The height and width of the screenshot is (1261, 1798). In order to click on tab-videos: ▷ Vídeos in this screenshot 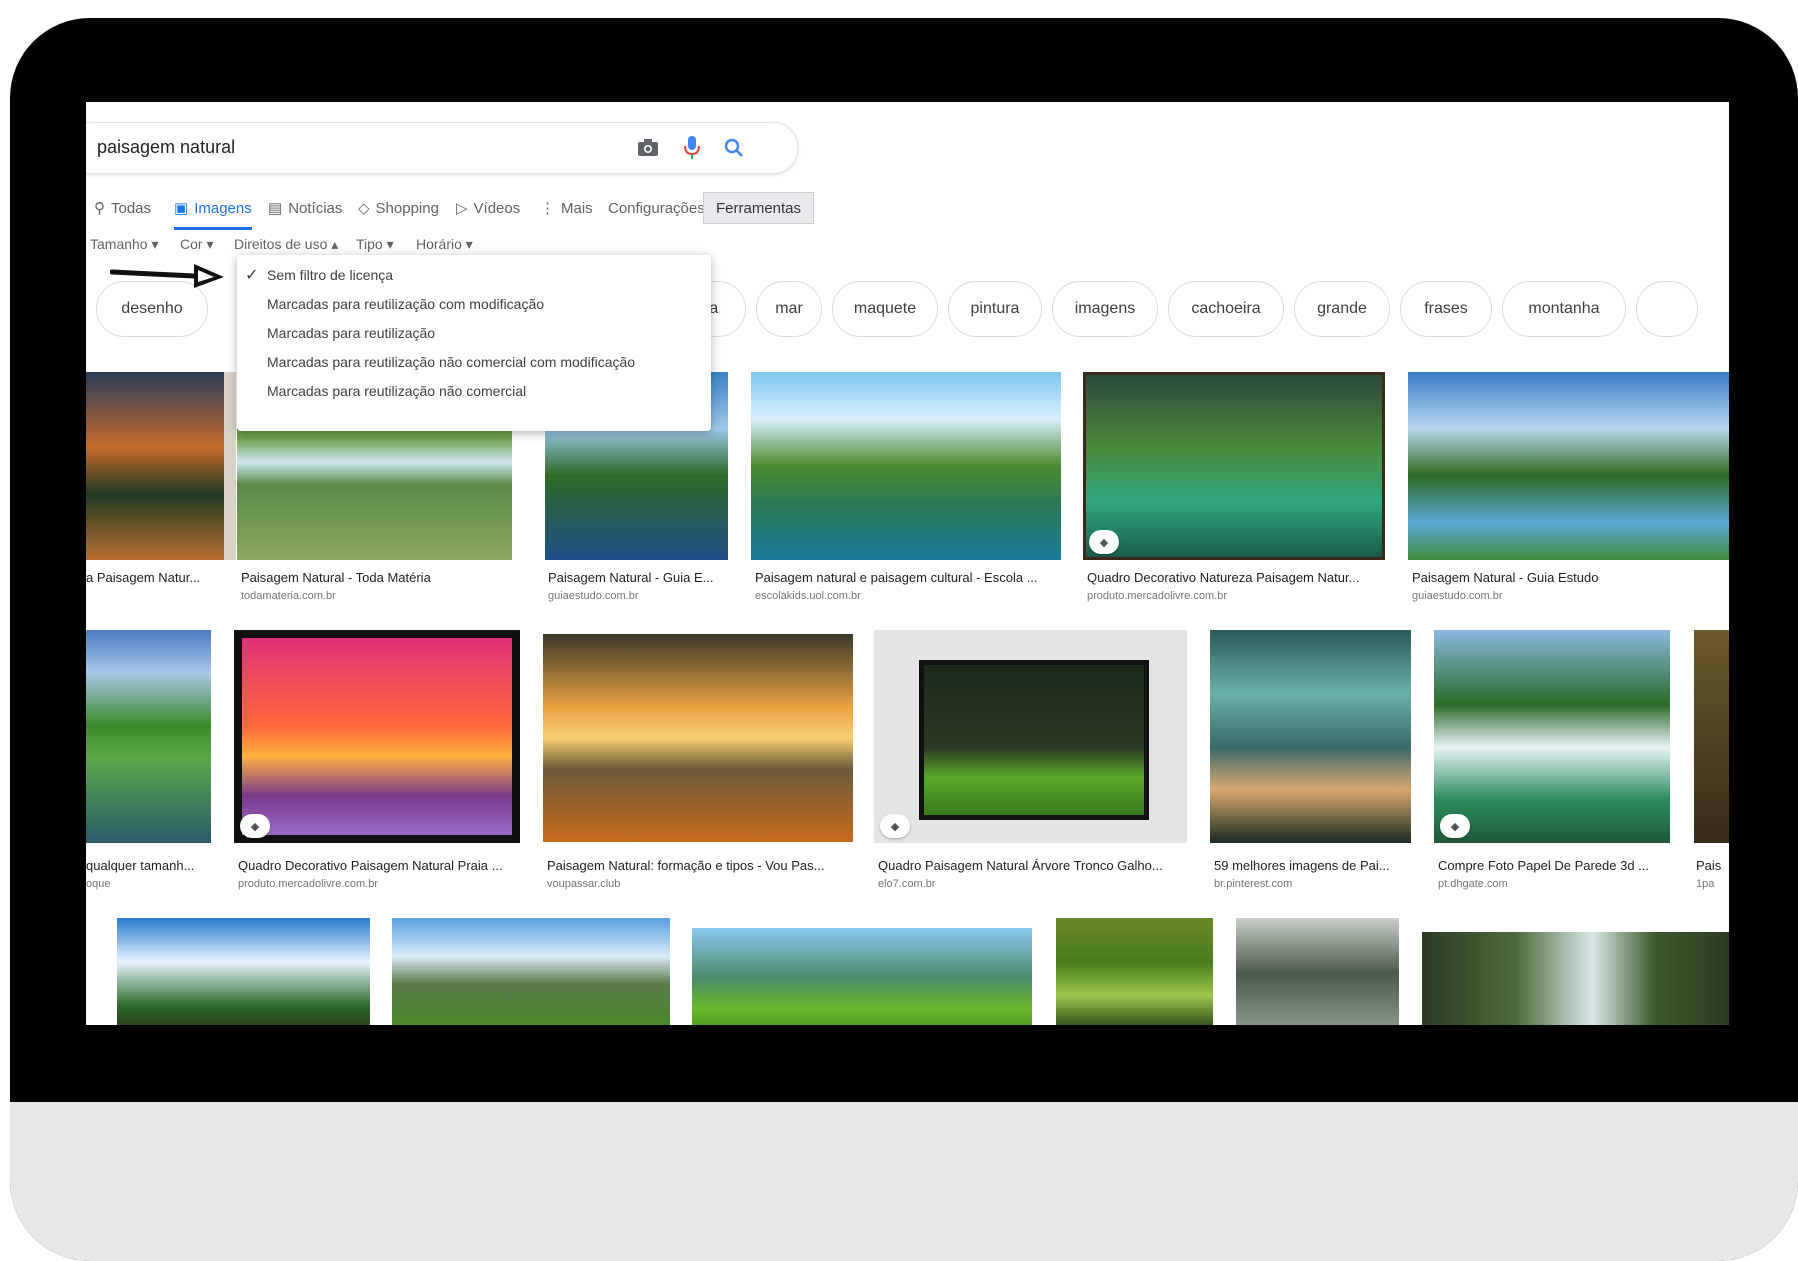, I will do `click(488, 208)`.